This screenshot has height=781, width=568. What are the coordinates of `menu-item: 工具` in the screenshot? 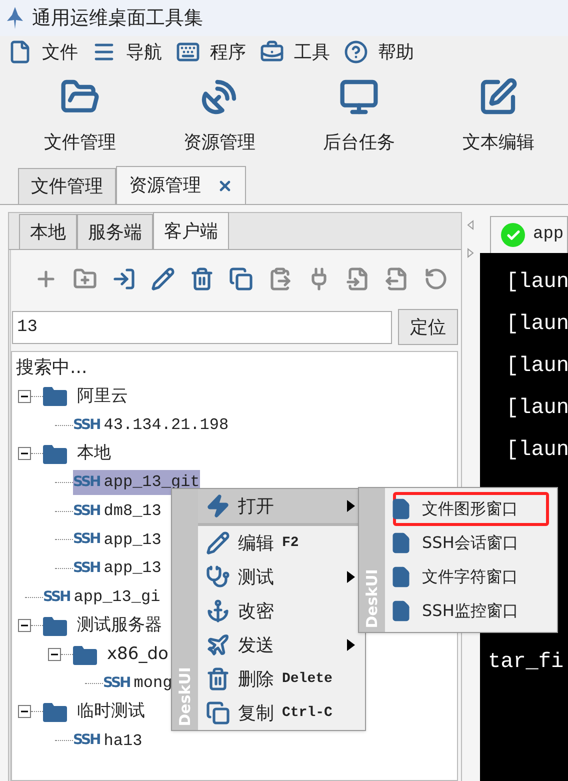 It's located at (295, 52).